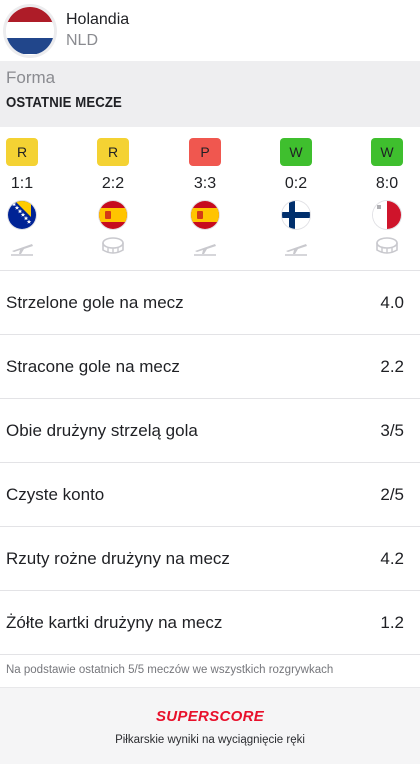  What do you see at coordinates (210, 431) in the screenshot?
I see `stat-row-both-teams-score: Obie drużyny strzelą gola 3/5` at bounding box center [210, 431].